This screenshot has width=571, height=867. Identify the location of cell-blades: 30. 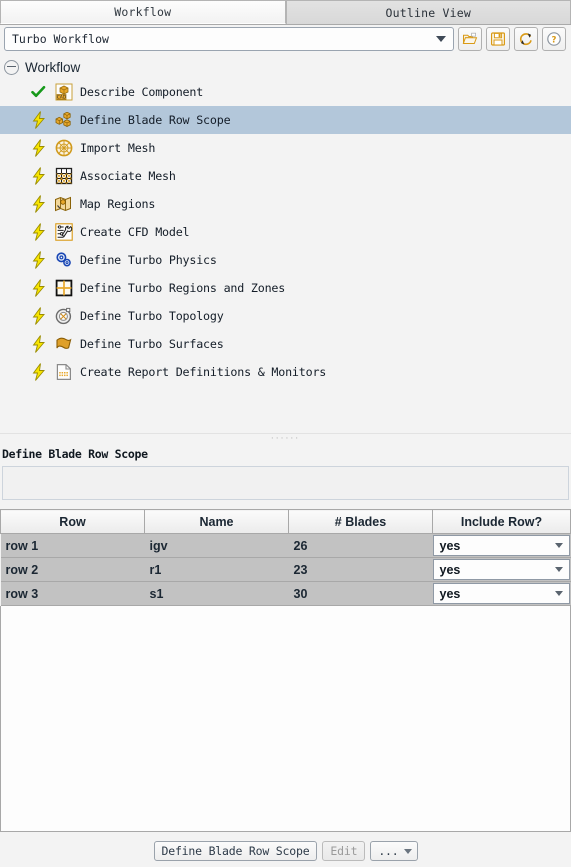
(360, 593).